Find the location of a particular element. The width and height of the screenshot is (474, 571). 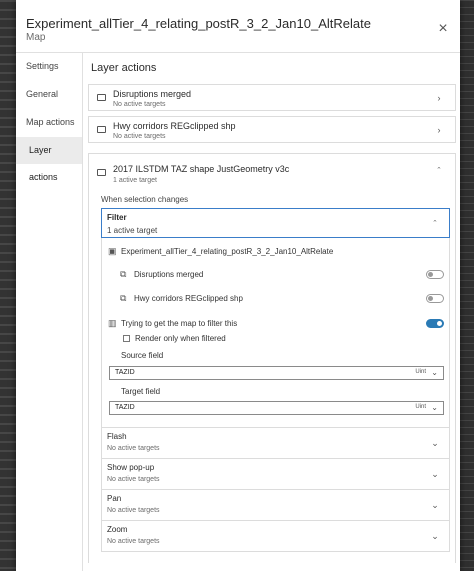

target-field-select: TAZID Uint ⌄ is located at coordinates (276, 408).